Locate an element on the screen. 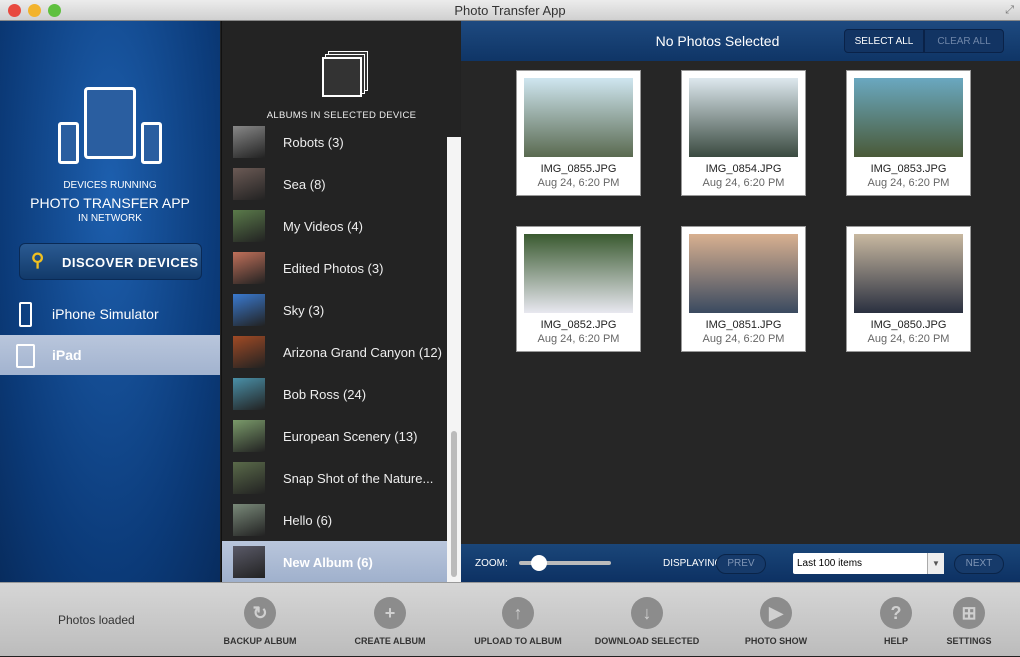  photo-card: IMG_0854.JPG Aug 24, 6:20 PM is located at coordinates (743, 133).